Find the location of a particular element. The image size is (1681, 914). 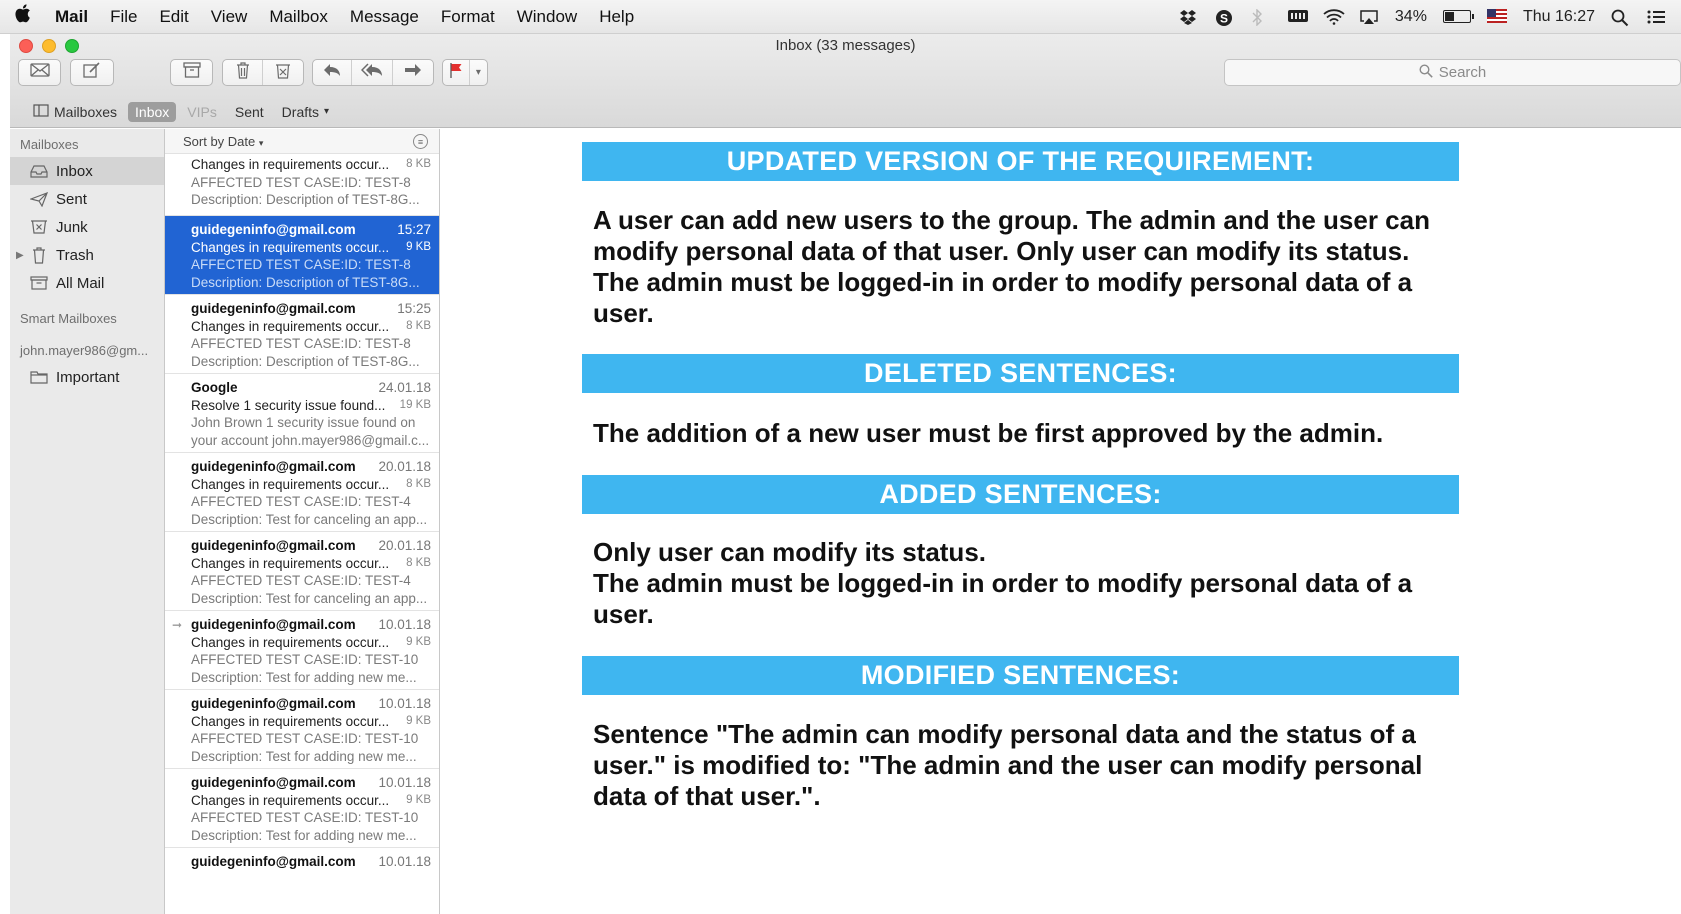

sort-menu: Sort by Date ▾ is located at coordinates (223, 141).